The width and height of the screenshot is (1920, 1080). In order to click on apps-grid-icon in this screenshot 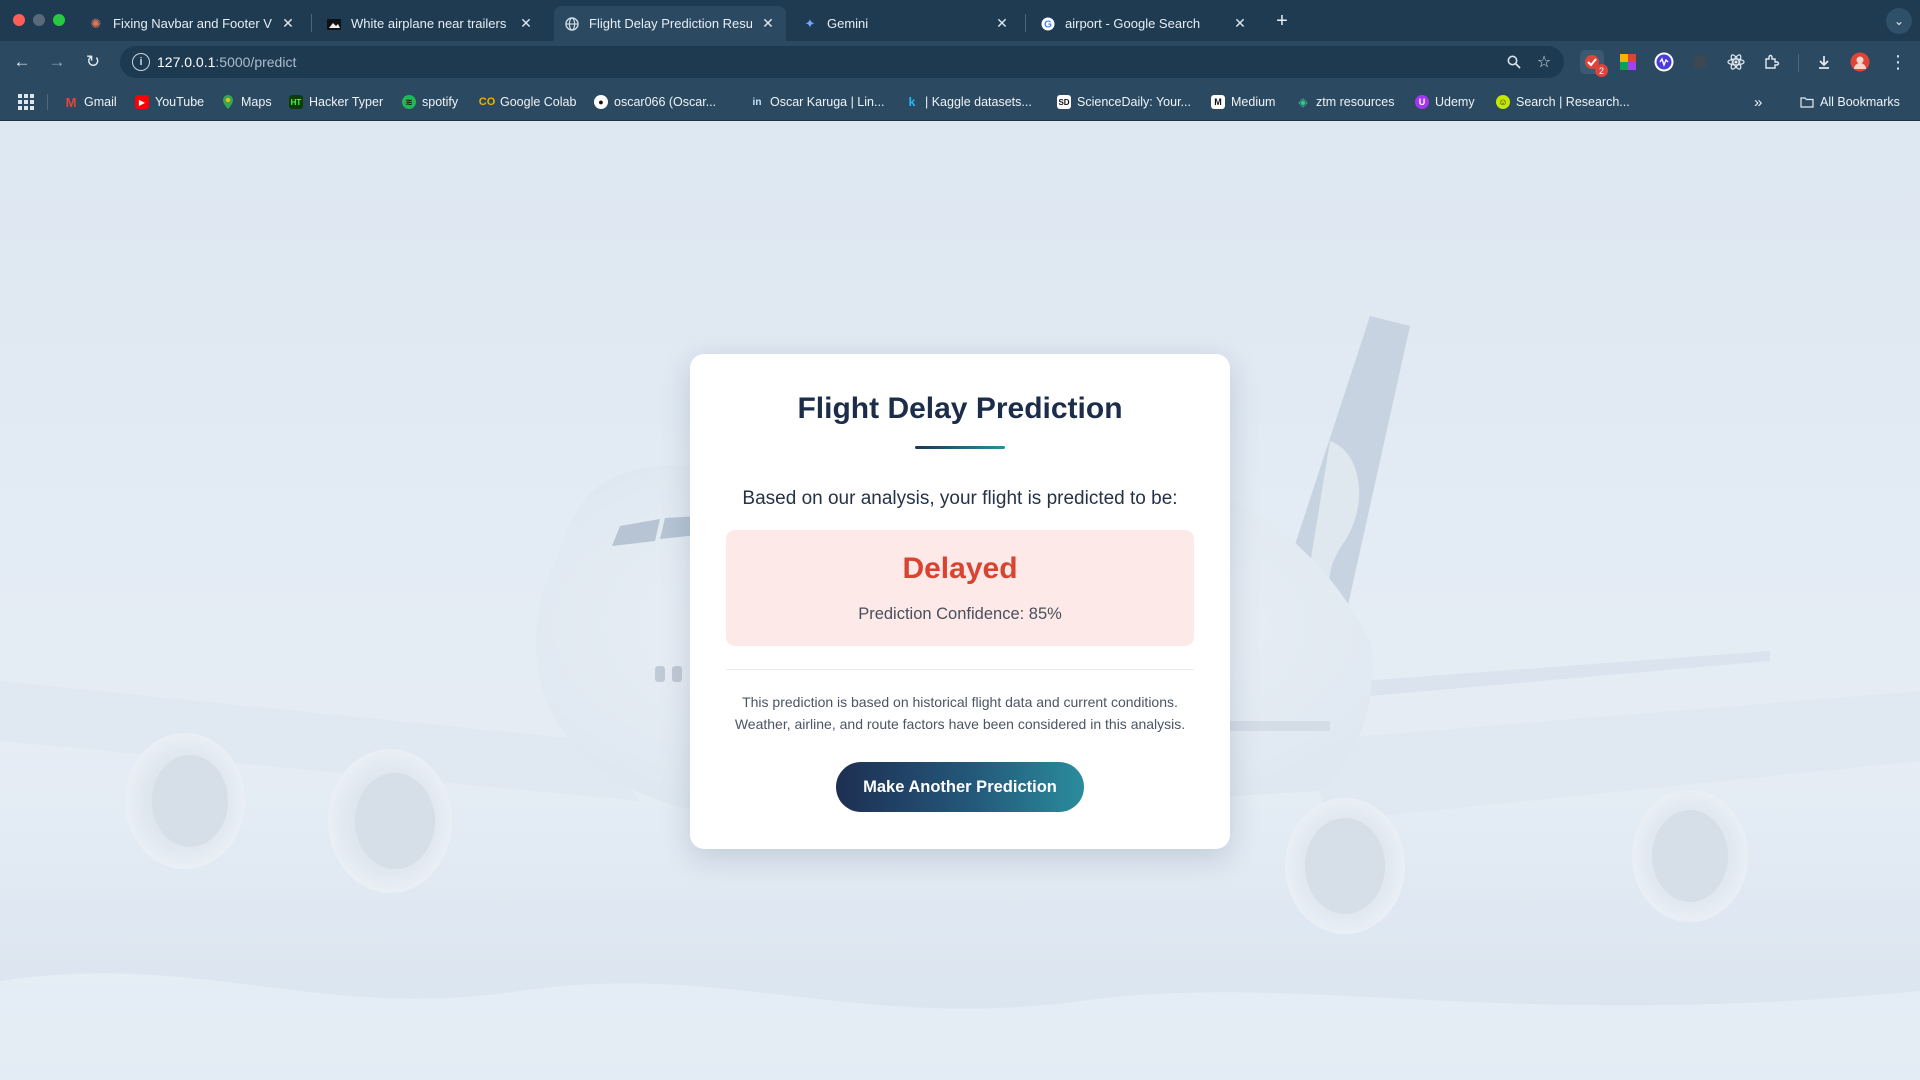, I will do `click(26, 102)`.